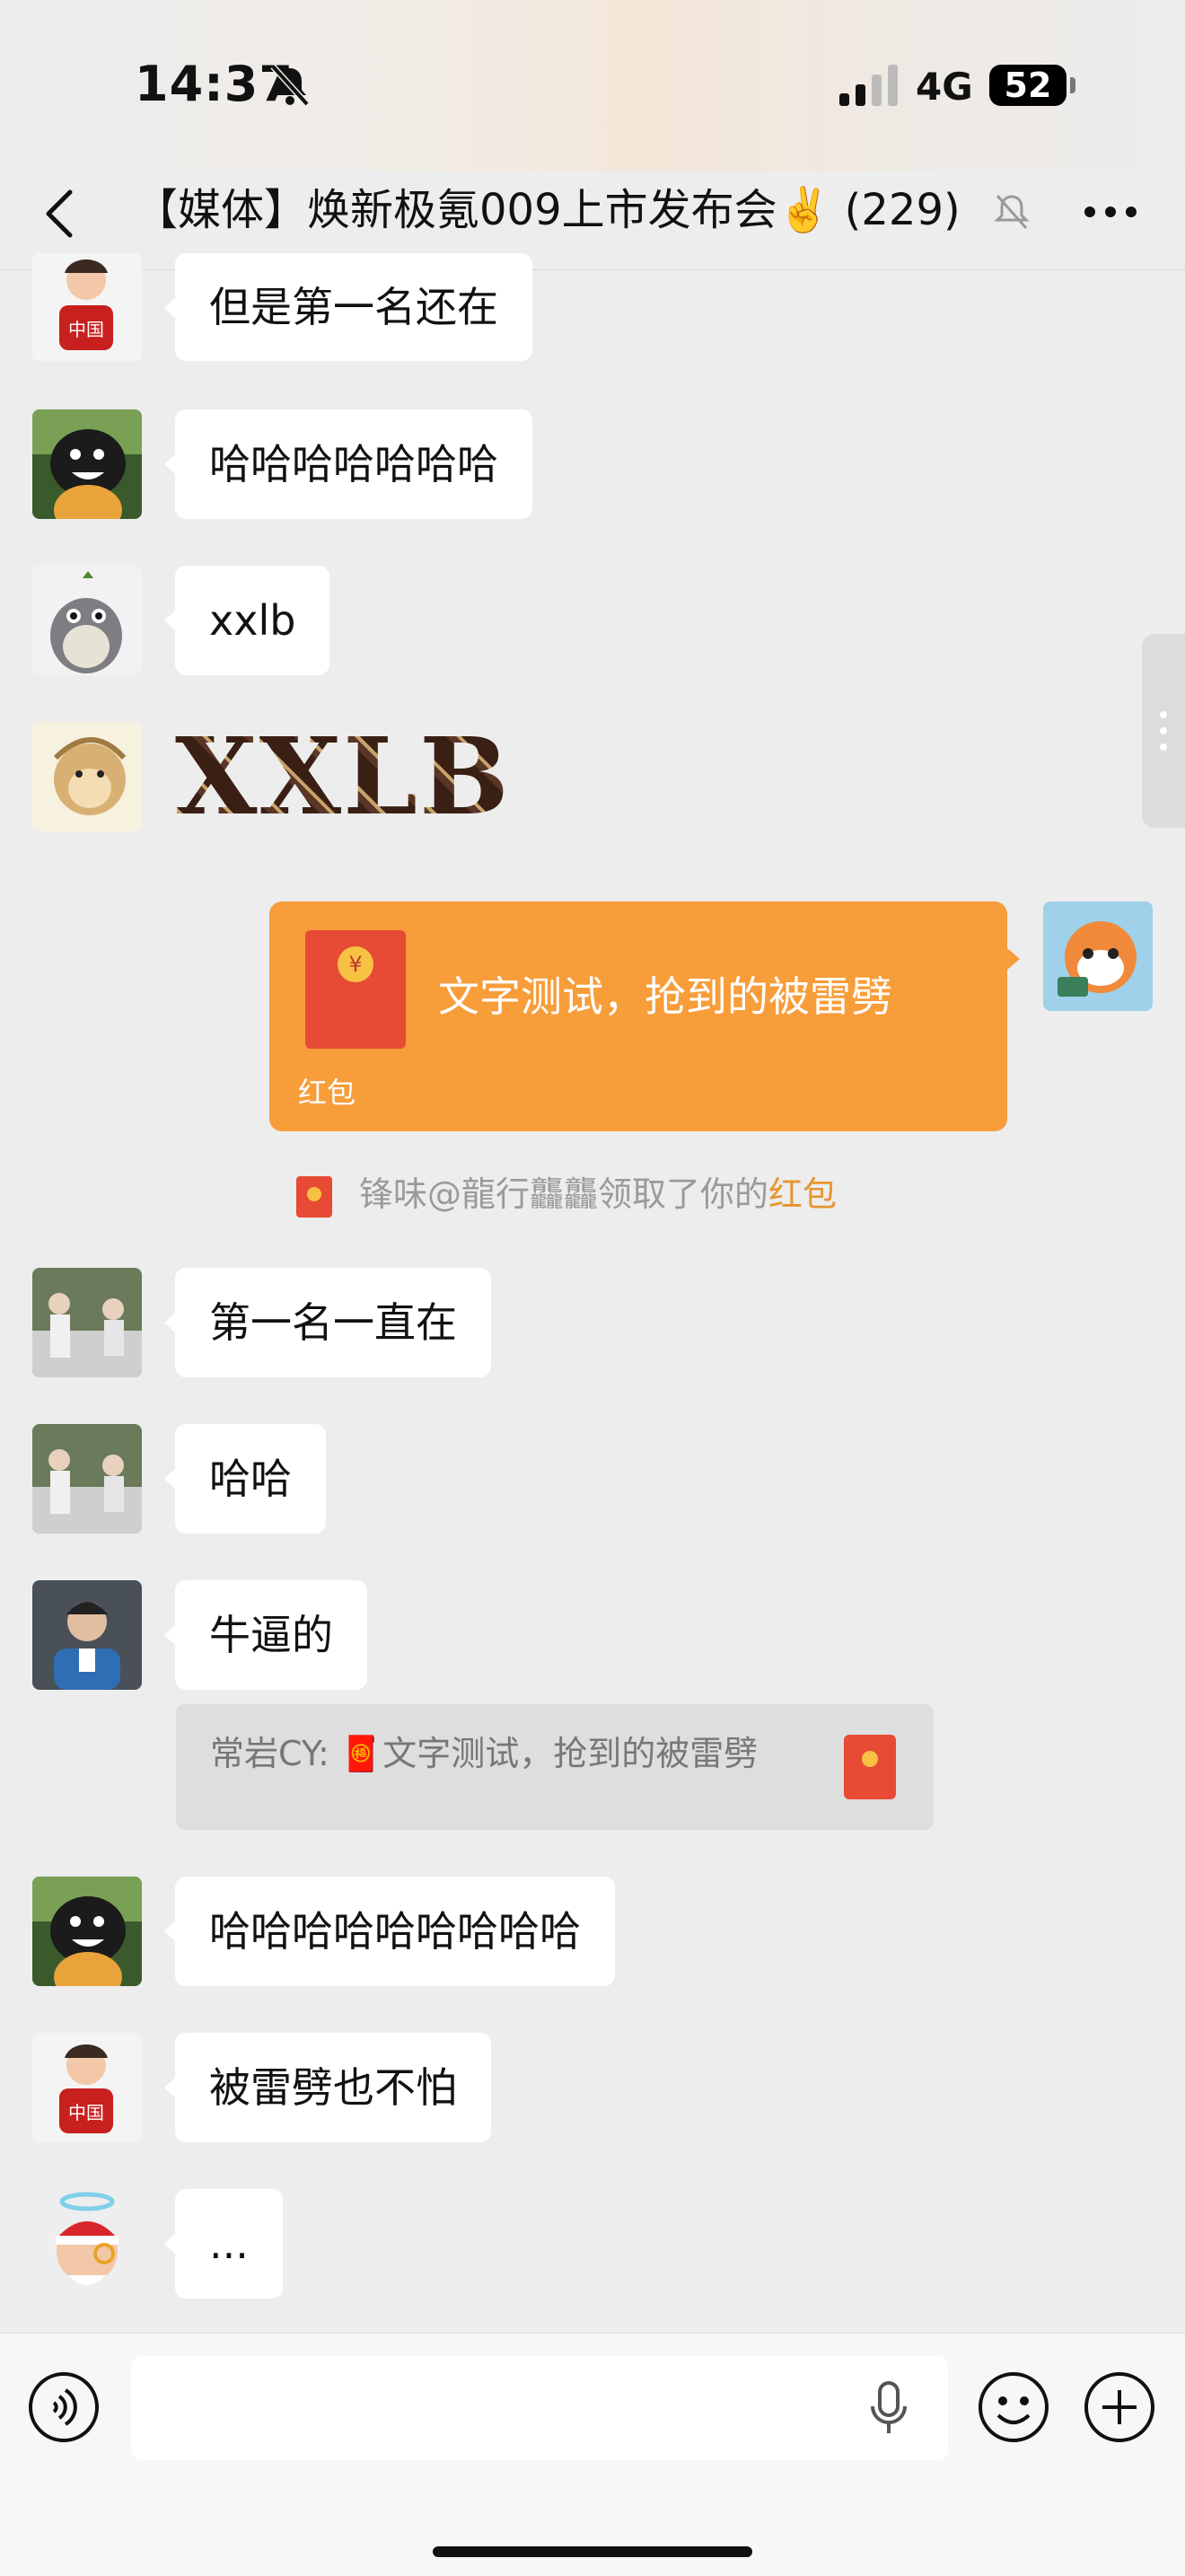 This screenshot has width=1185, height=2576. What do you see at coordinates (802, 1194) in the screenshot?
I see `red-packet-link: 红包` at bounding box center [802, 1194].